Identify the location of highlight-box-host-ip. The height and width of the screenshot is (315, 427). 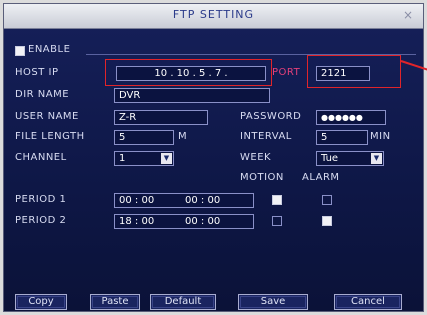
(188, 72).